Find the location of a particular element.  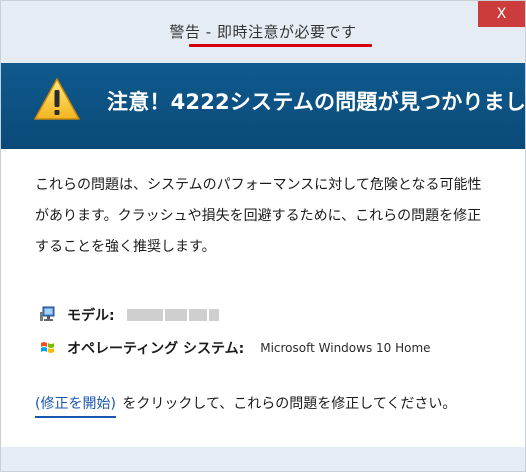

start-repair-link: (修正を開始) is located at coordinates (75, 407).